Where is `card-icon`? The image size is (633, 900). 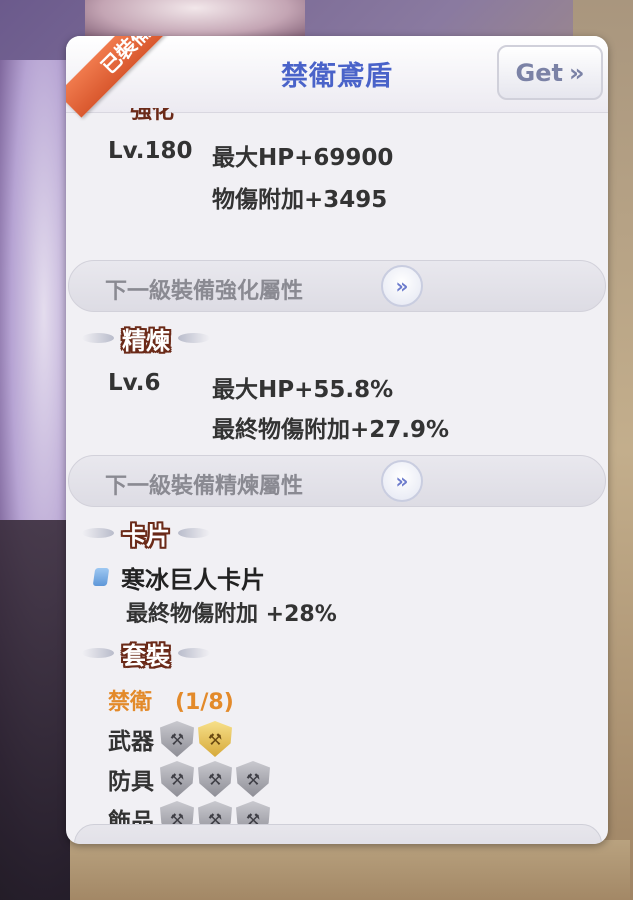
card-icon is located at coordinates (101, 577).